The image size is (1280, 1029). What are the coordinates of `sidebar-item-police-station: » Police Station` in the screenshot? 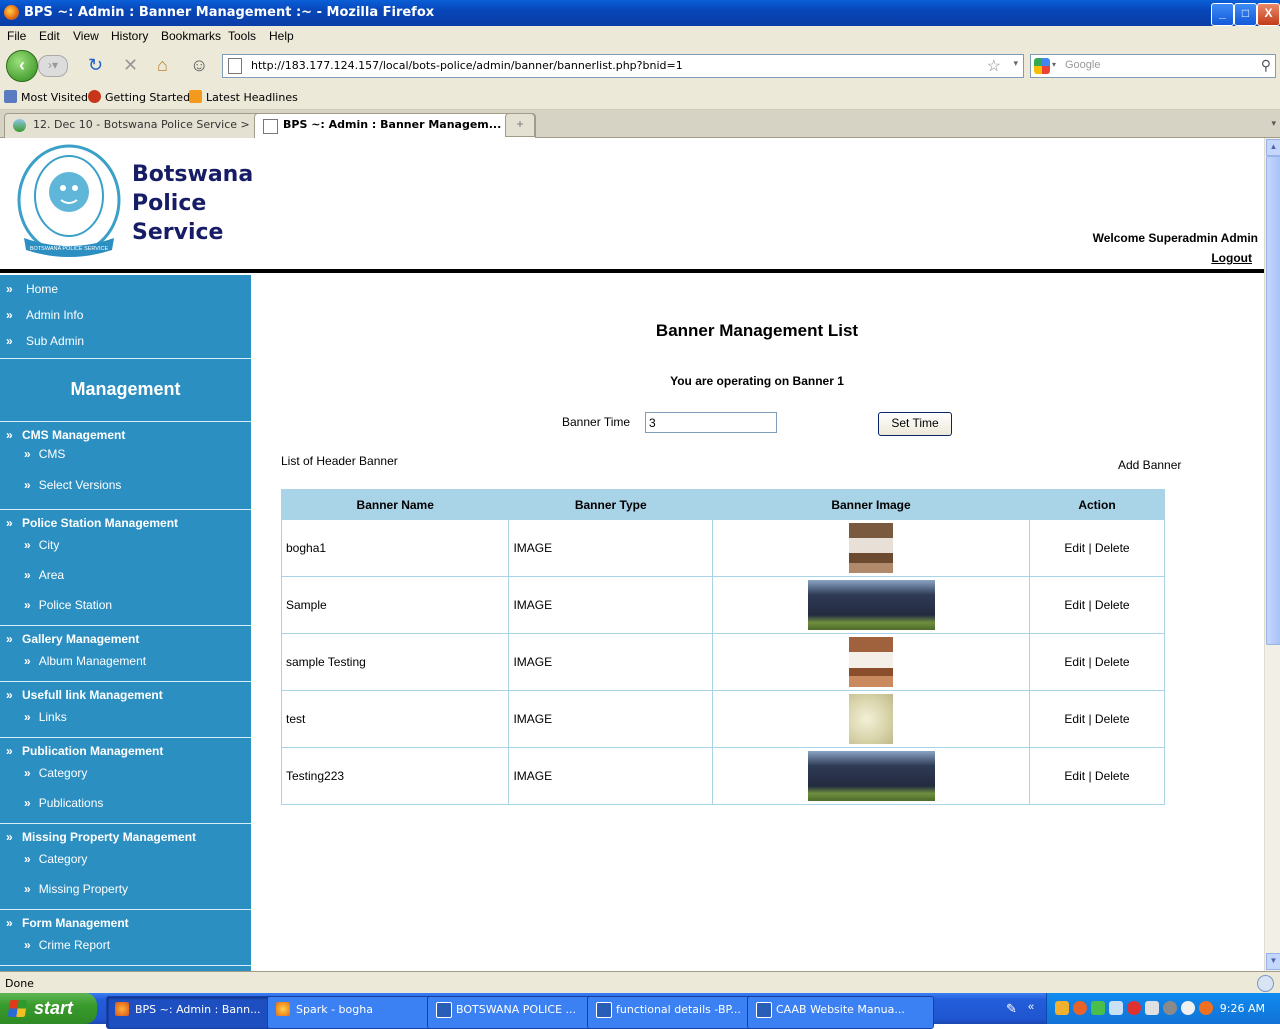 It's located at (68, 605).